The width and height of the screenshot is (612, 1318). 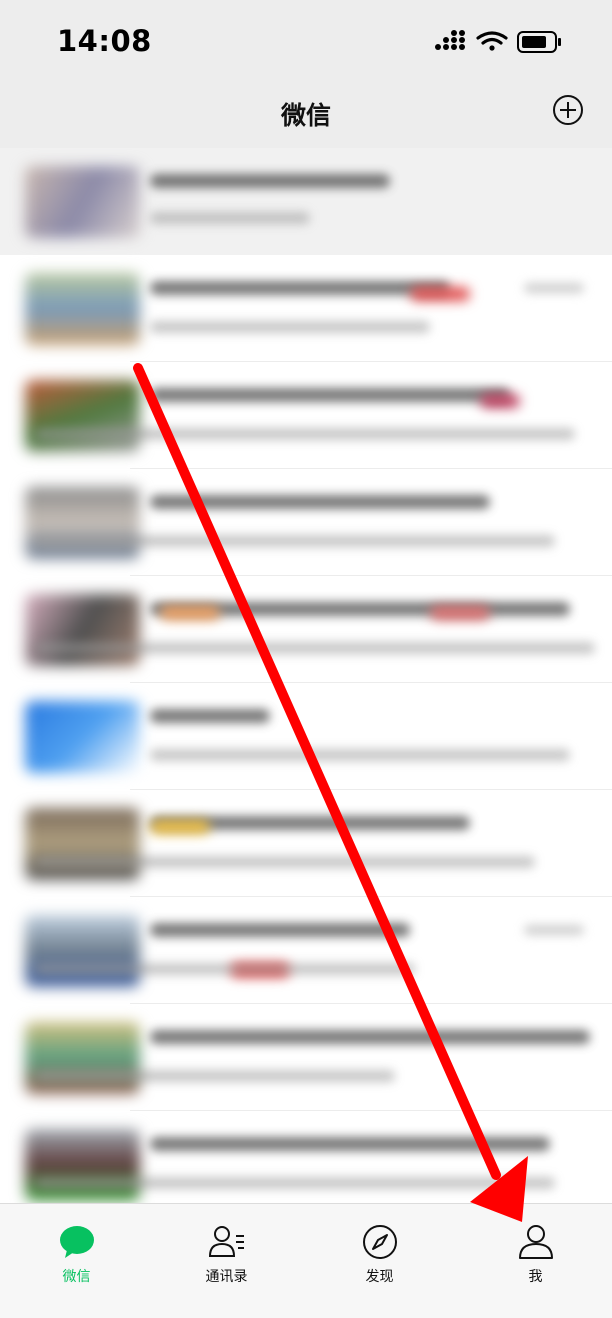 What do you see at coordinates (226, 1241) in the screenshot?
I see `contacts-icon` at bounding box center [226, 1241].